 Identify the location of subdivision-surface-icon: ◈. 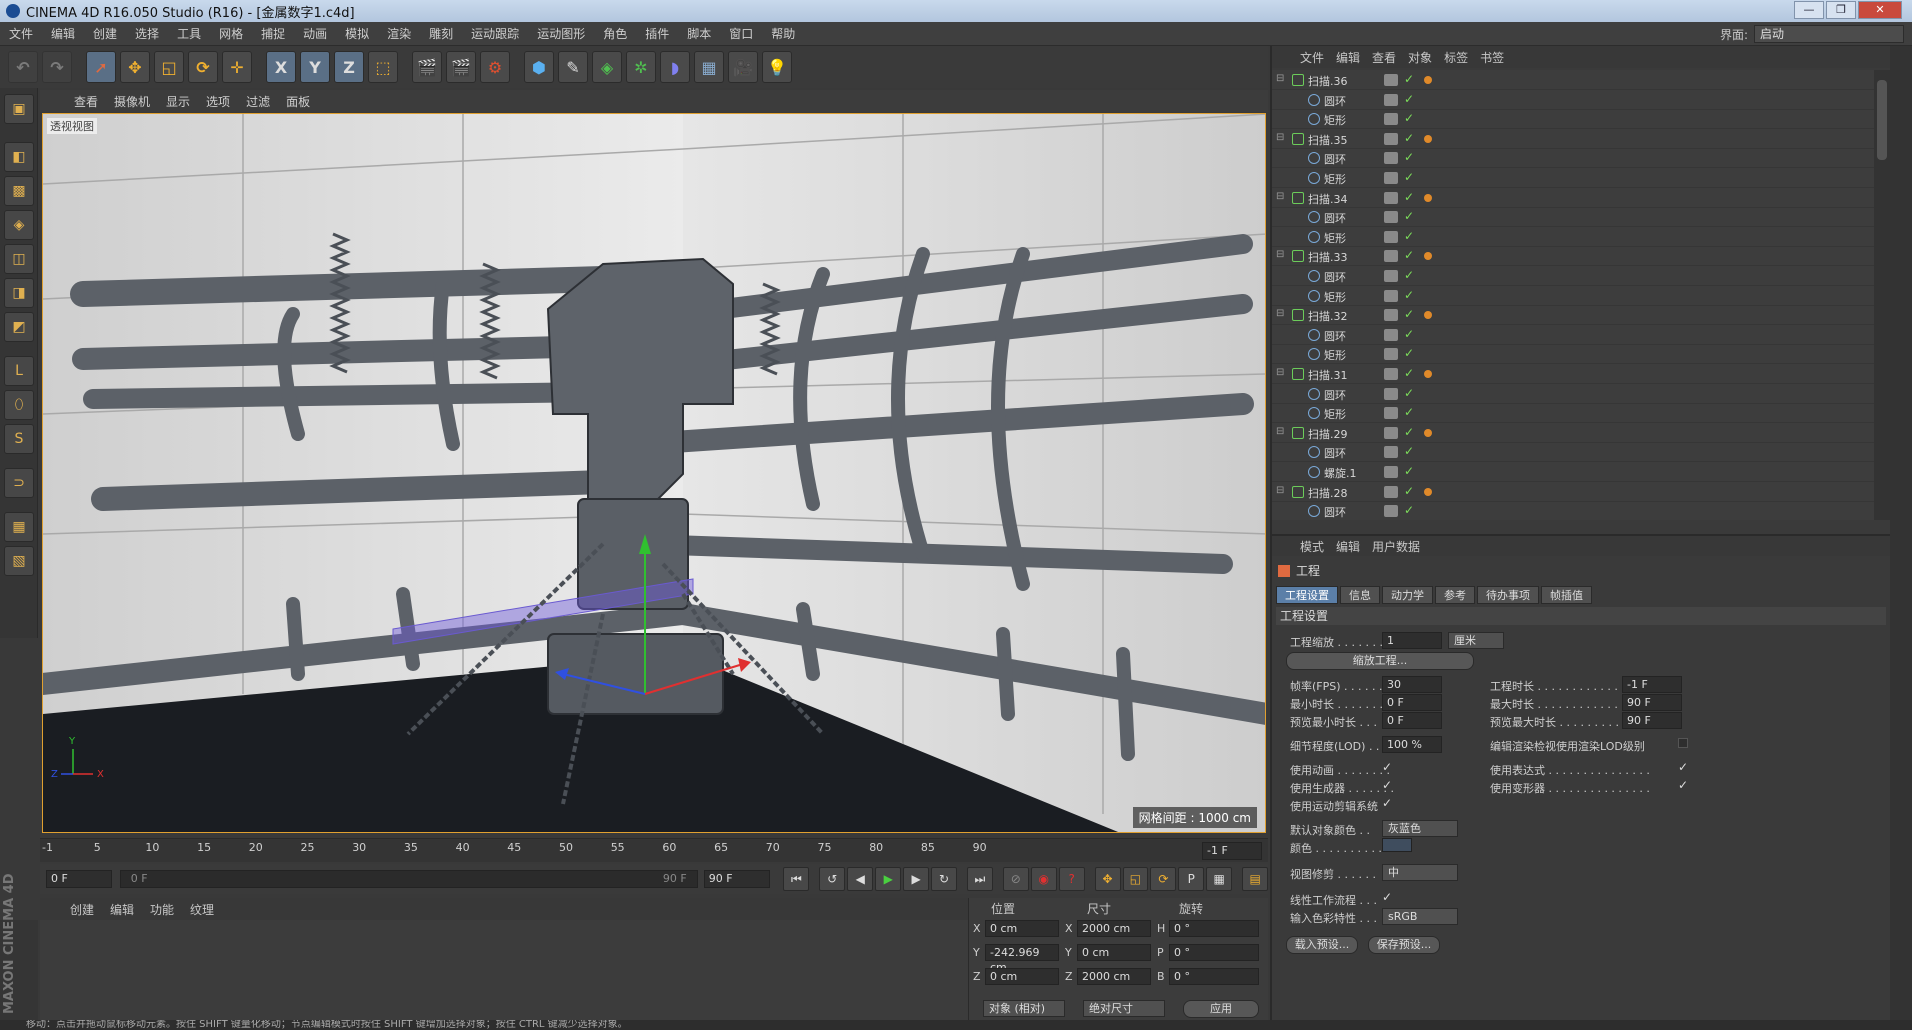
(607, 67).